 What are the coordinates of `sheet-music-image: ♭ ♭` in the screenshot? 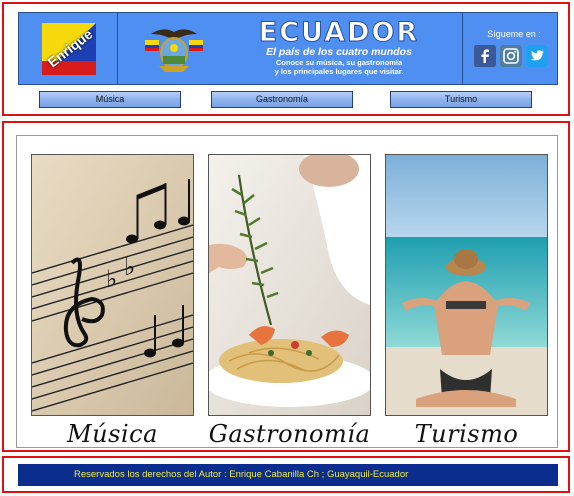 It's located at (112, 285).